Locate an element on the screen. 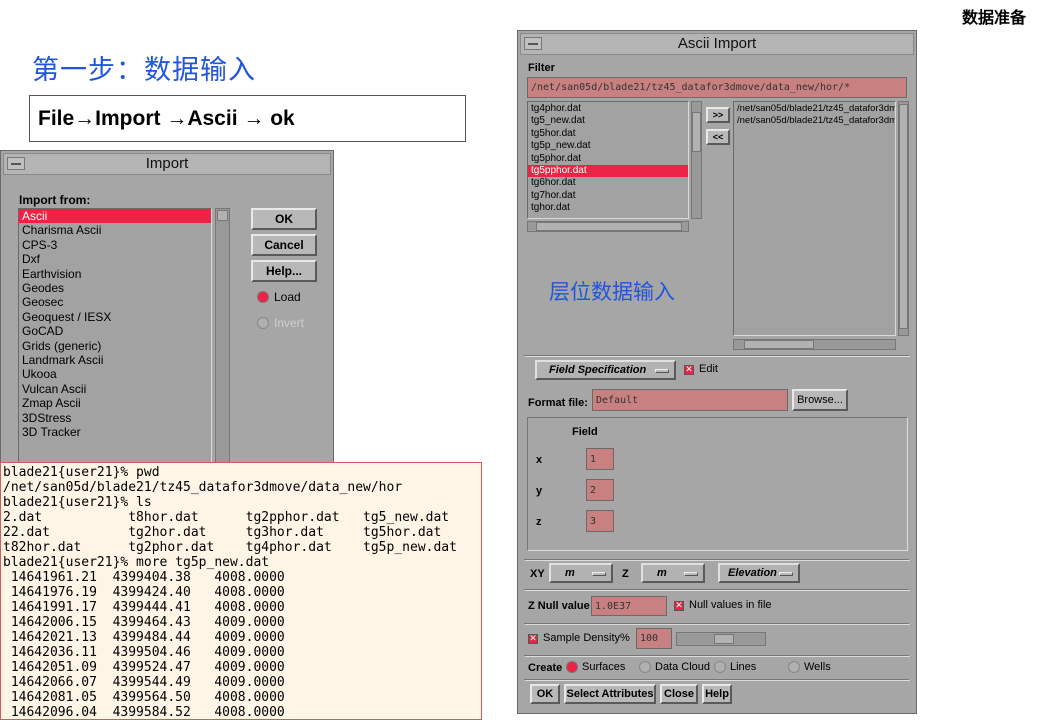  field-name-z: z is located at coordinates (539, 522).